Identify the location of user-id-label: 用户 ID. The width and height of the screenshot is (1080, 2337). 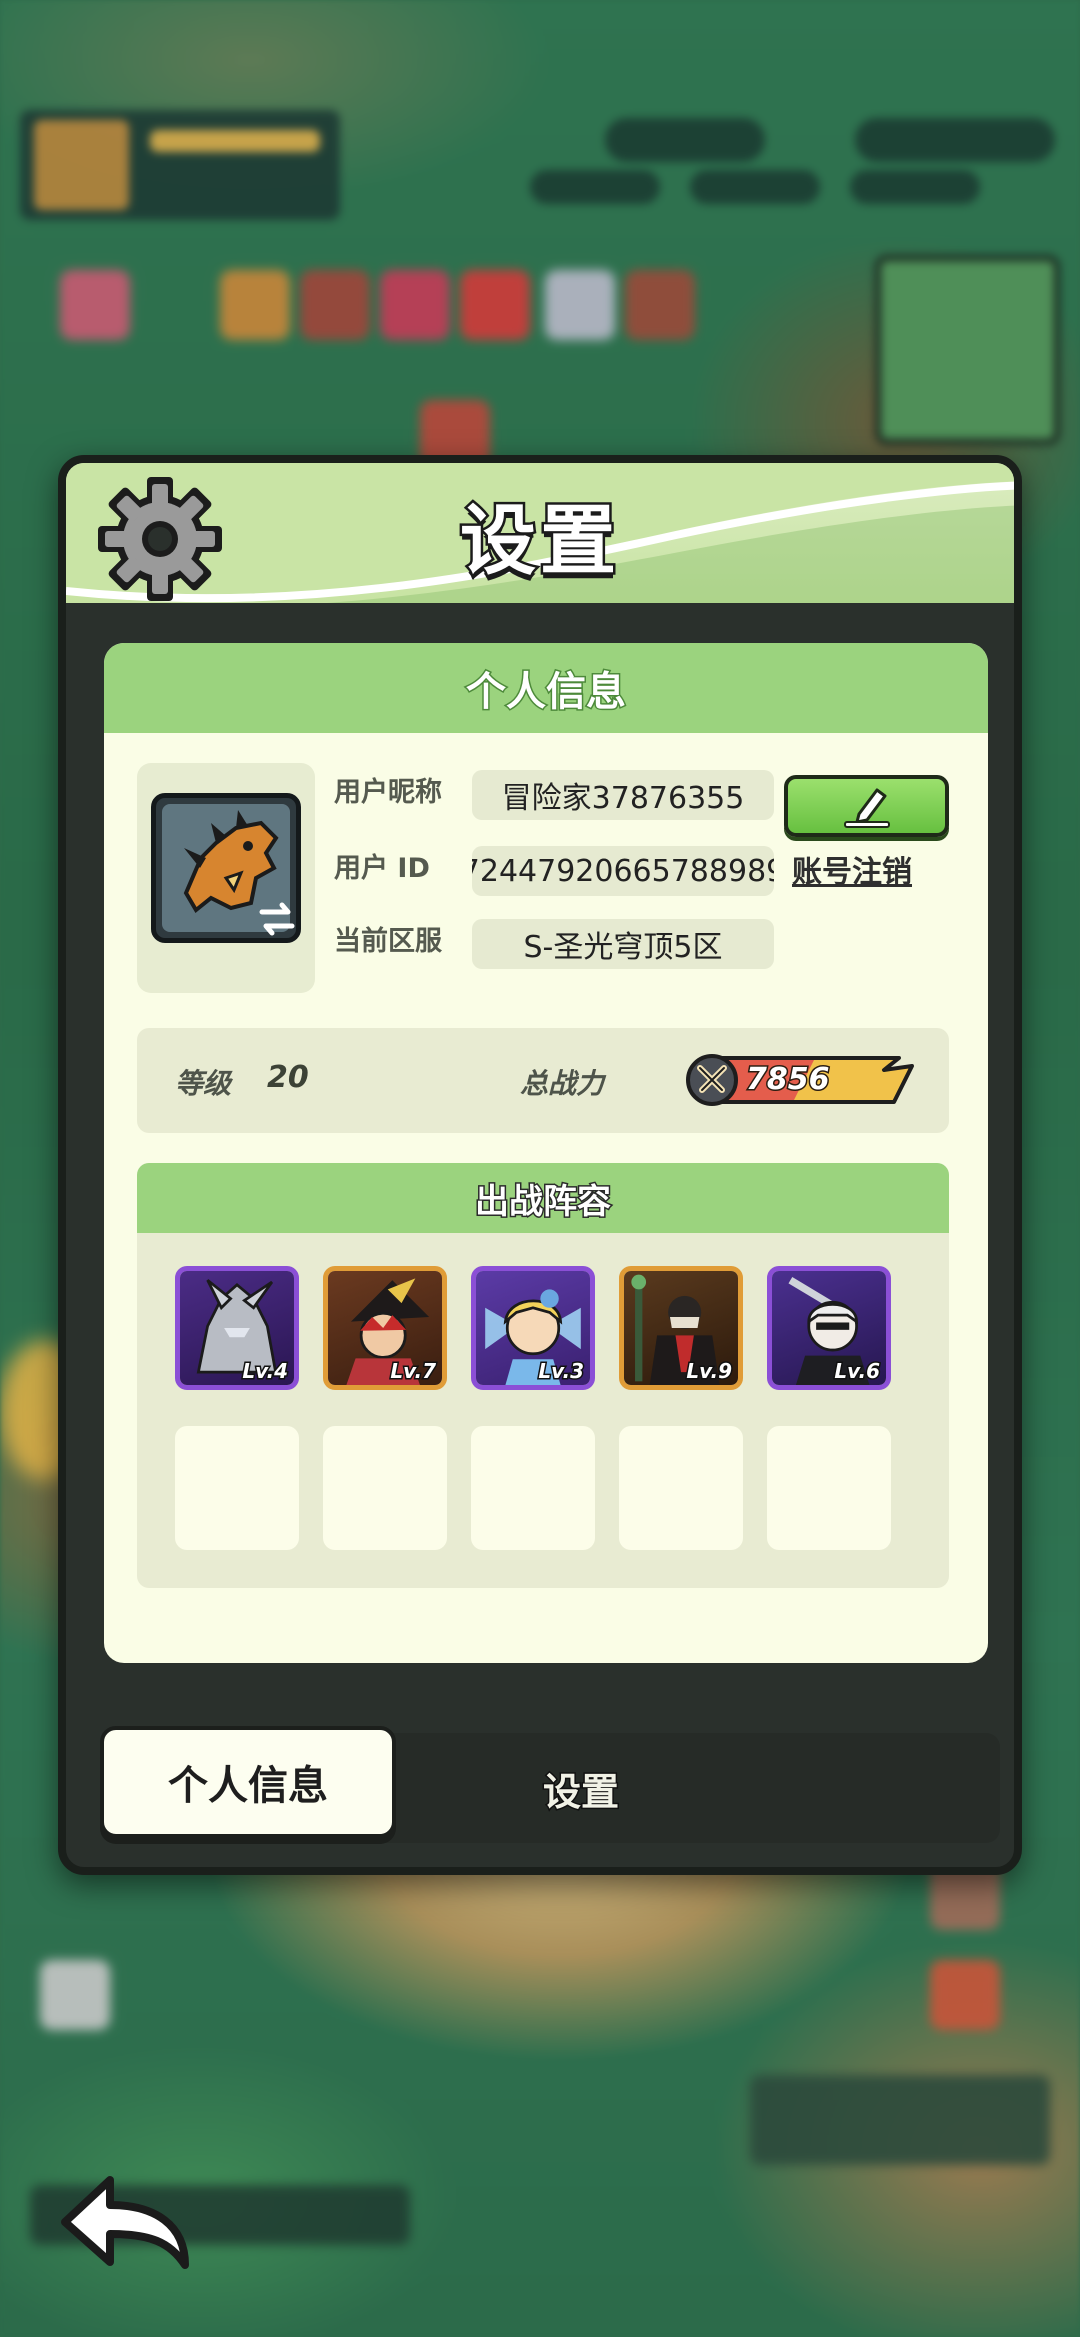
(382, 868).